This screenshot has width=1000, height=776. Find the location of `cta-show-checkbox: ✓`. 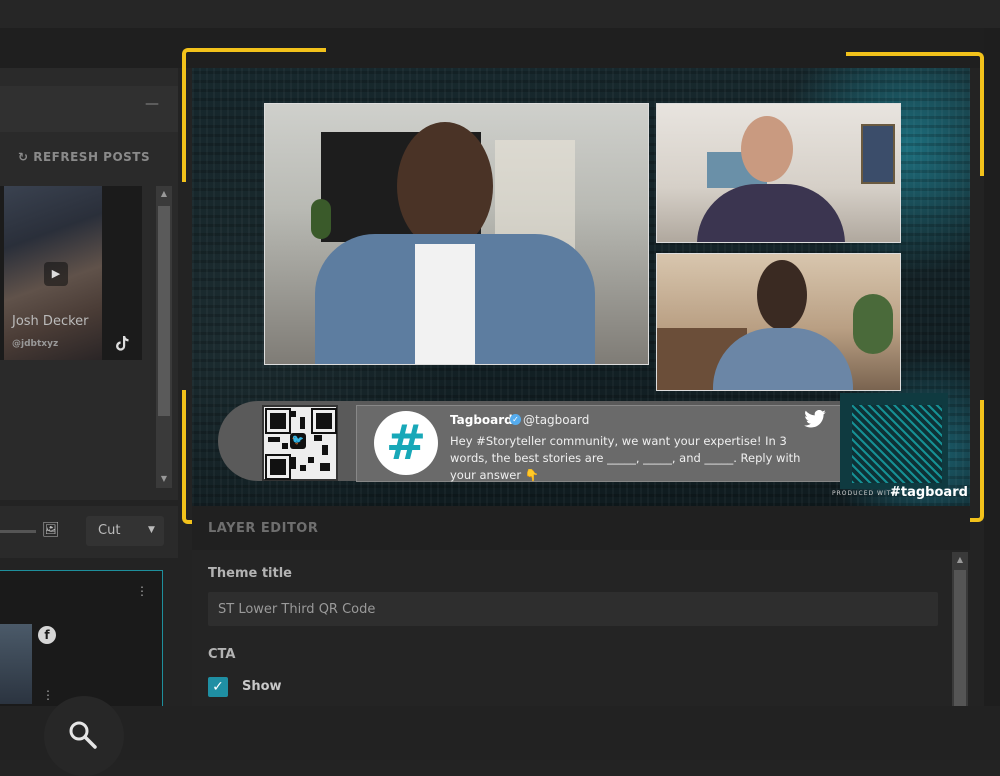

cta-show-checkbox: ✓ is located at coordinates (218, 687).